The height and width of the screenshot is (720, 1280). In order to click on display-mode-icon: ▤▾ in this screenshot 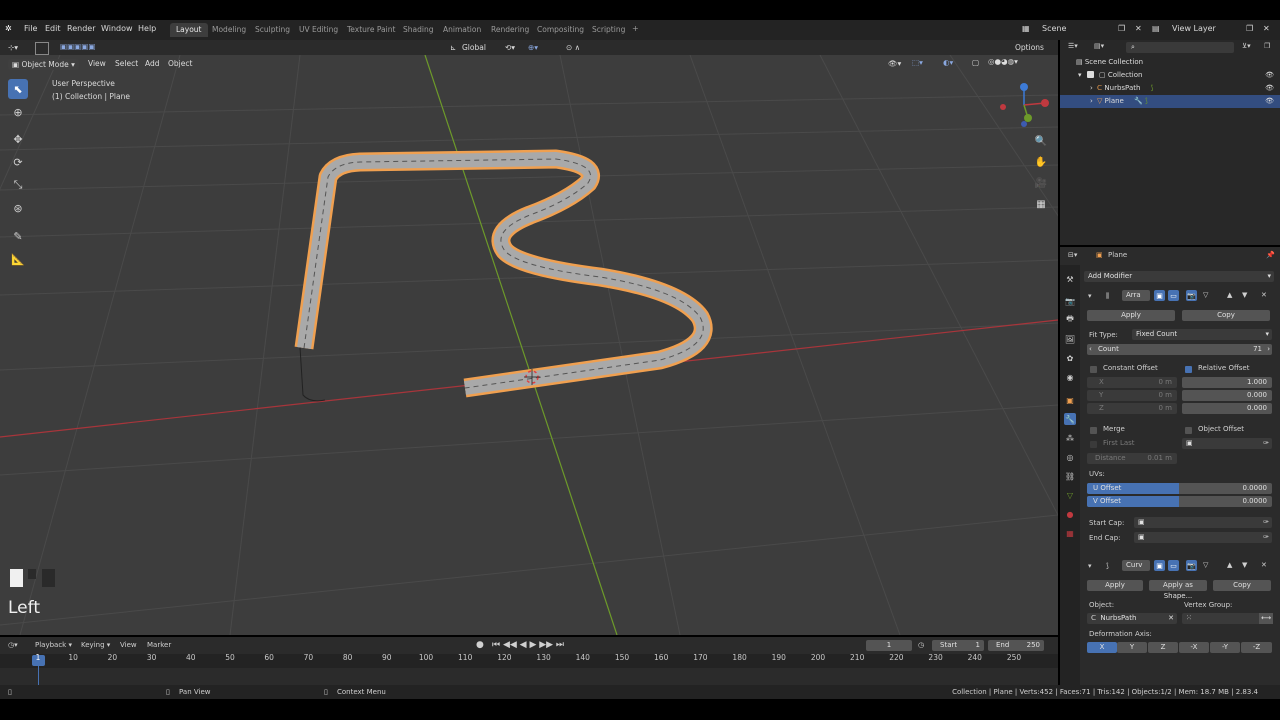, I will do `click(1099, 46)`.